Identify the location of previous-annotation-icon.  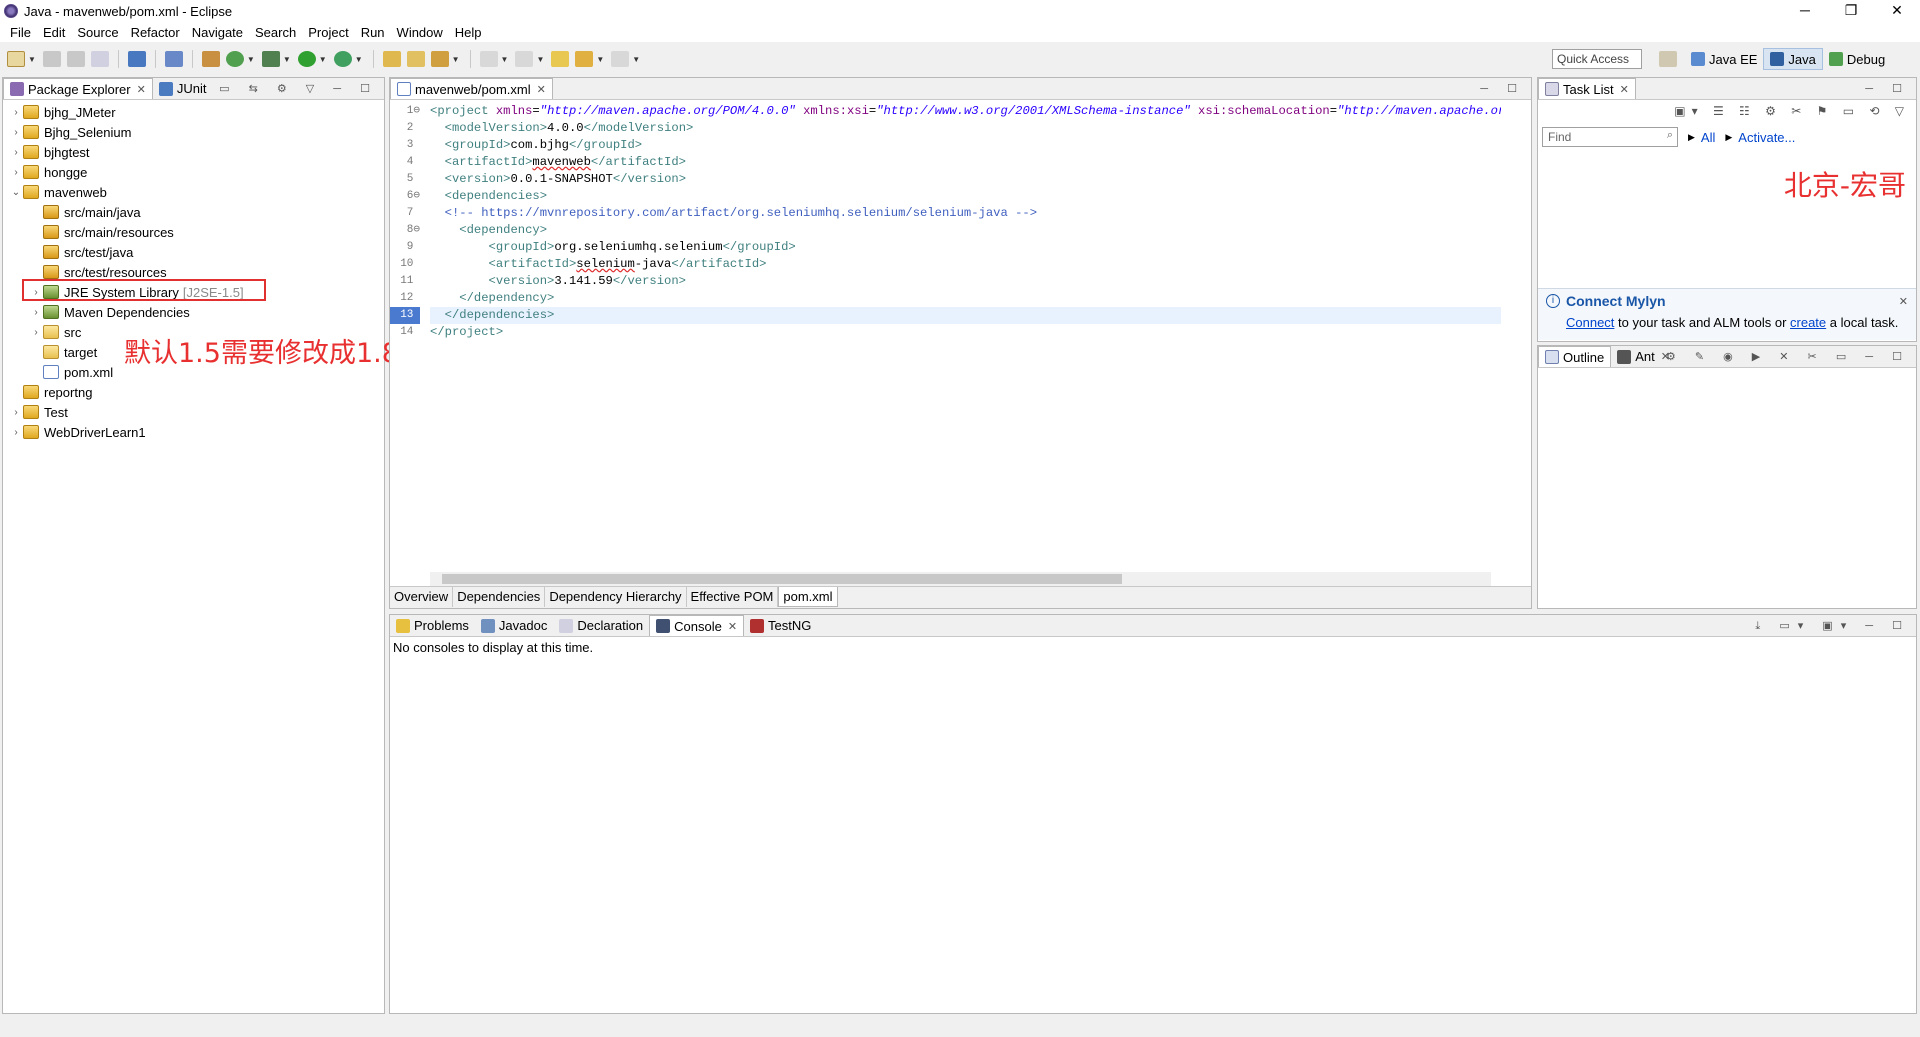
(524, 59).